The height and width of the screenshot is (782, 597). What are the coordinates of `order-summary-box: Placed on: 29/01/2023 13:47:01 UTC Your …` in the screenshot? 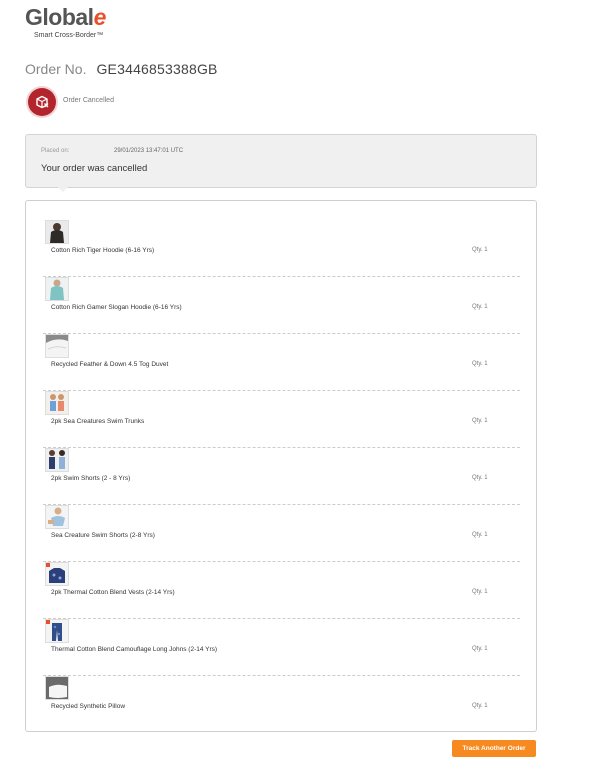 It's located at (281, 161).